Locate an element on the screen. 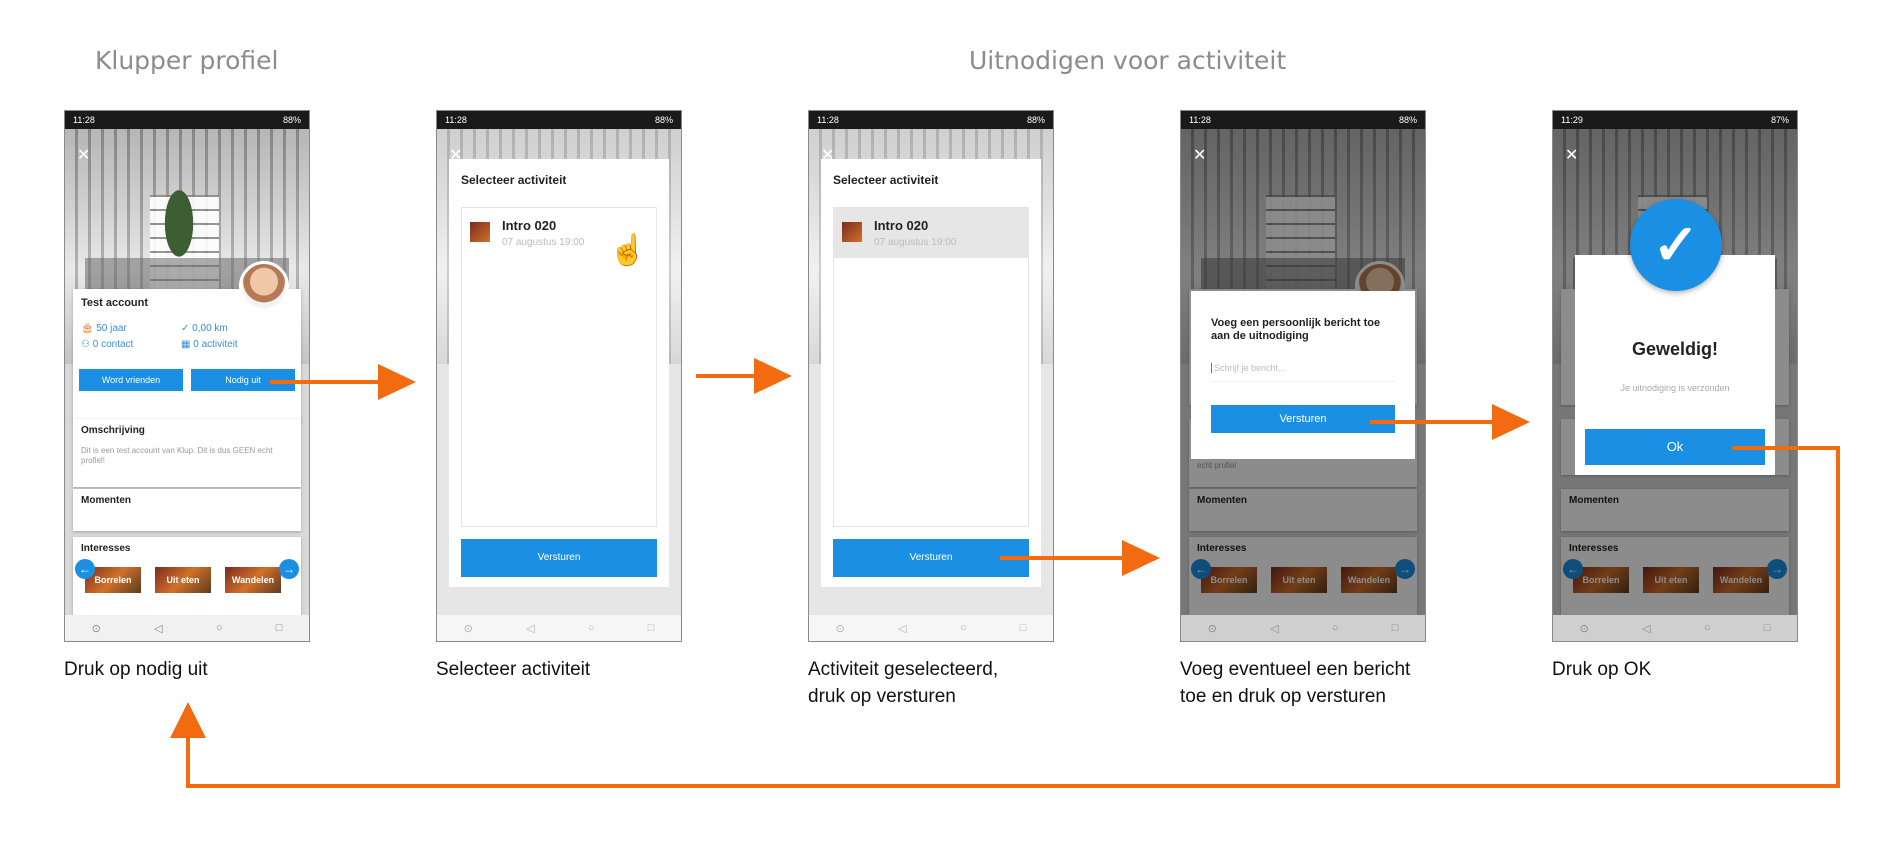 This screenshot has height=848, width=1898. description-title: Omschrijving is located at coordinates (113, 430).